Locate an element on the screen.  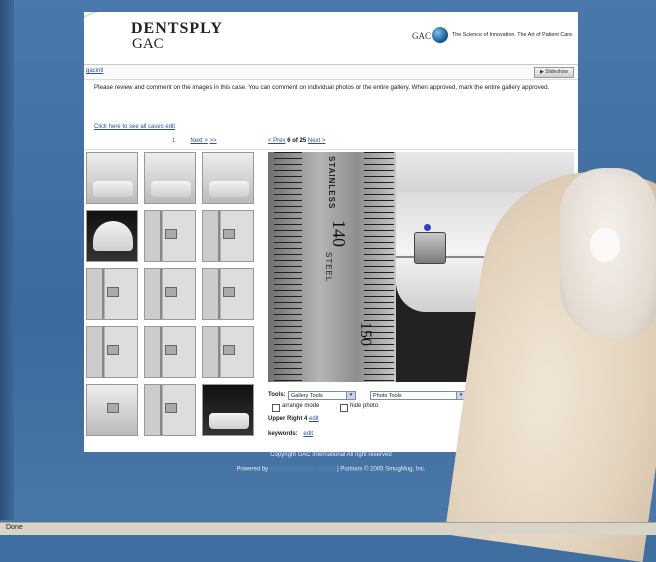
clear-aligner-model is located at coordinates (608, 253).